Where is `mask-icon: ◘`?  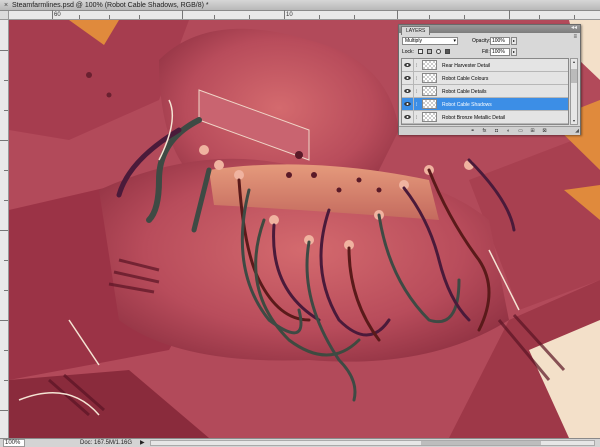
mask-icon: ◘ is located at coordinates (496, 131).